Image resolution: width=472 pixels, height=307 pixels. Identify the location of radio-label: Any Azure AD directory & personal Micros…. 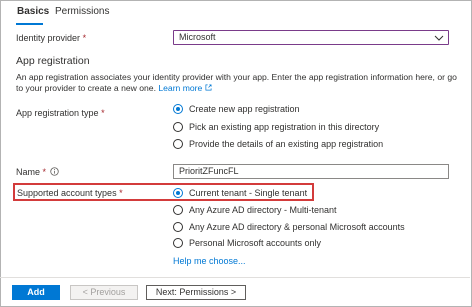
(297, 227).